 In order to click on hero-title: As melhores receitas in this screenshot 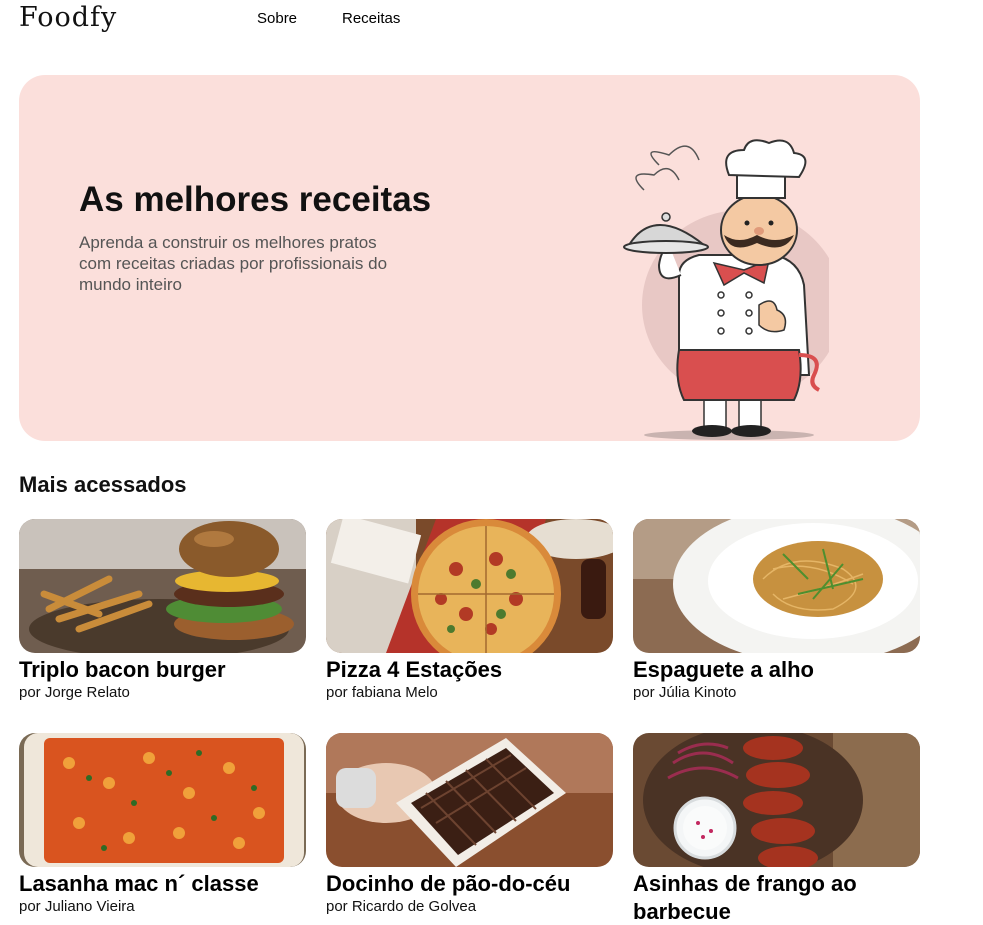, I will do `click(255, 199)`.